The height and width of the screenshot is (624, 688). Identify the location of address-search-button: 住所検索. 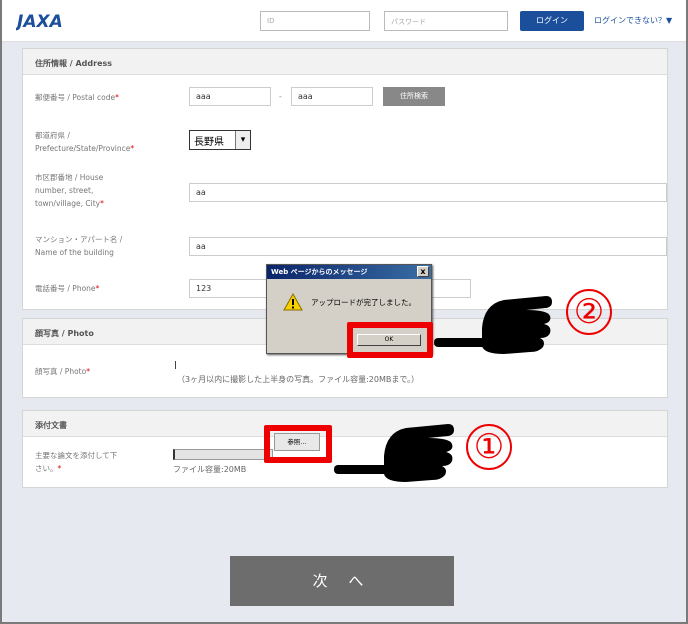
(414, 96).